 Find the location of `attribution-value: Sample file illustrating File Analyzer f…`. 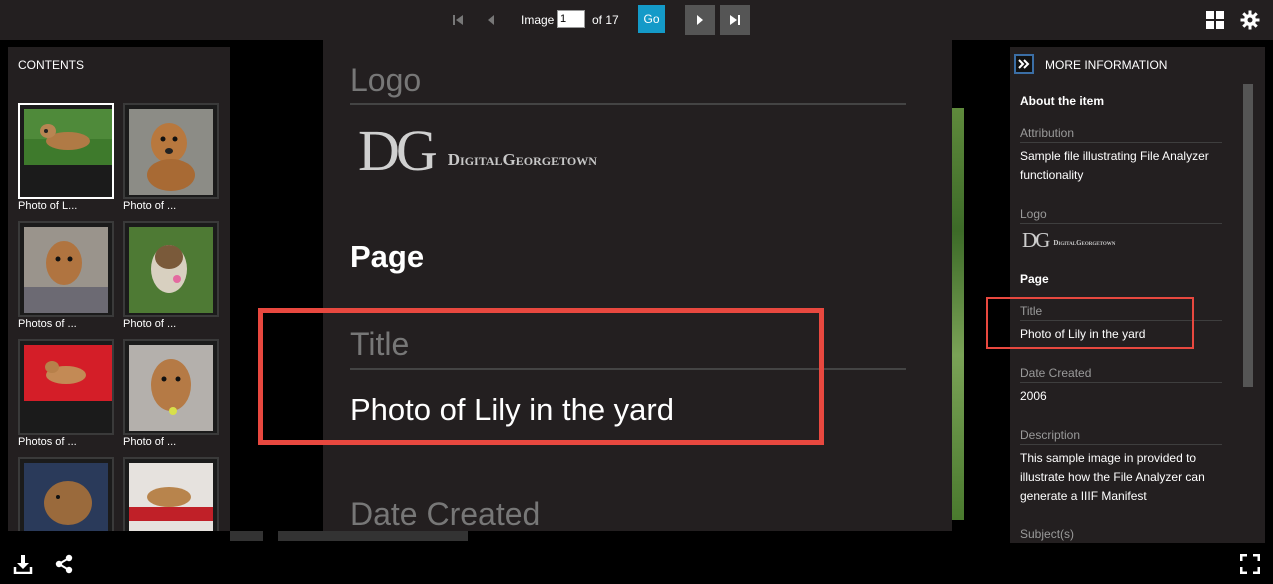

attribution-value: Sample file illustrating File Analyzer f… is located at coordinates (1114, 165).